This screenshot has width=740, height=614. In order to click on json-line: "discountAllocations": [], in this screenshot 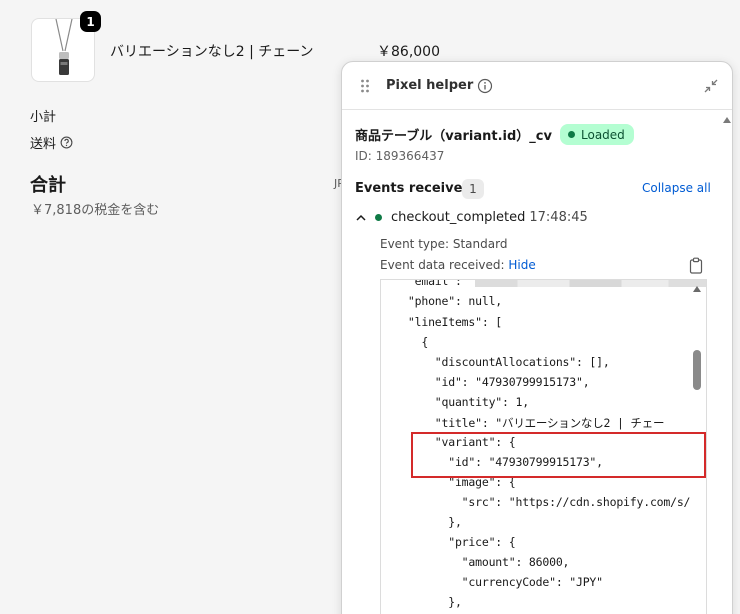, I will do `click(495, 362)`.